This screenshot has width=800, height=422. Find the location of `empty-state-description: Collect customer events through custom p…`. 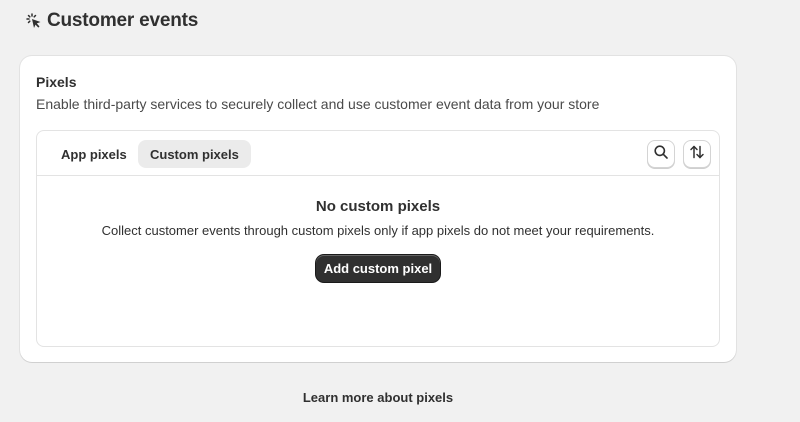

empty-state-description: Collect customer events through custom p… is located at coordinates (378, 230).